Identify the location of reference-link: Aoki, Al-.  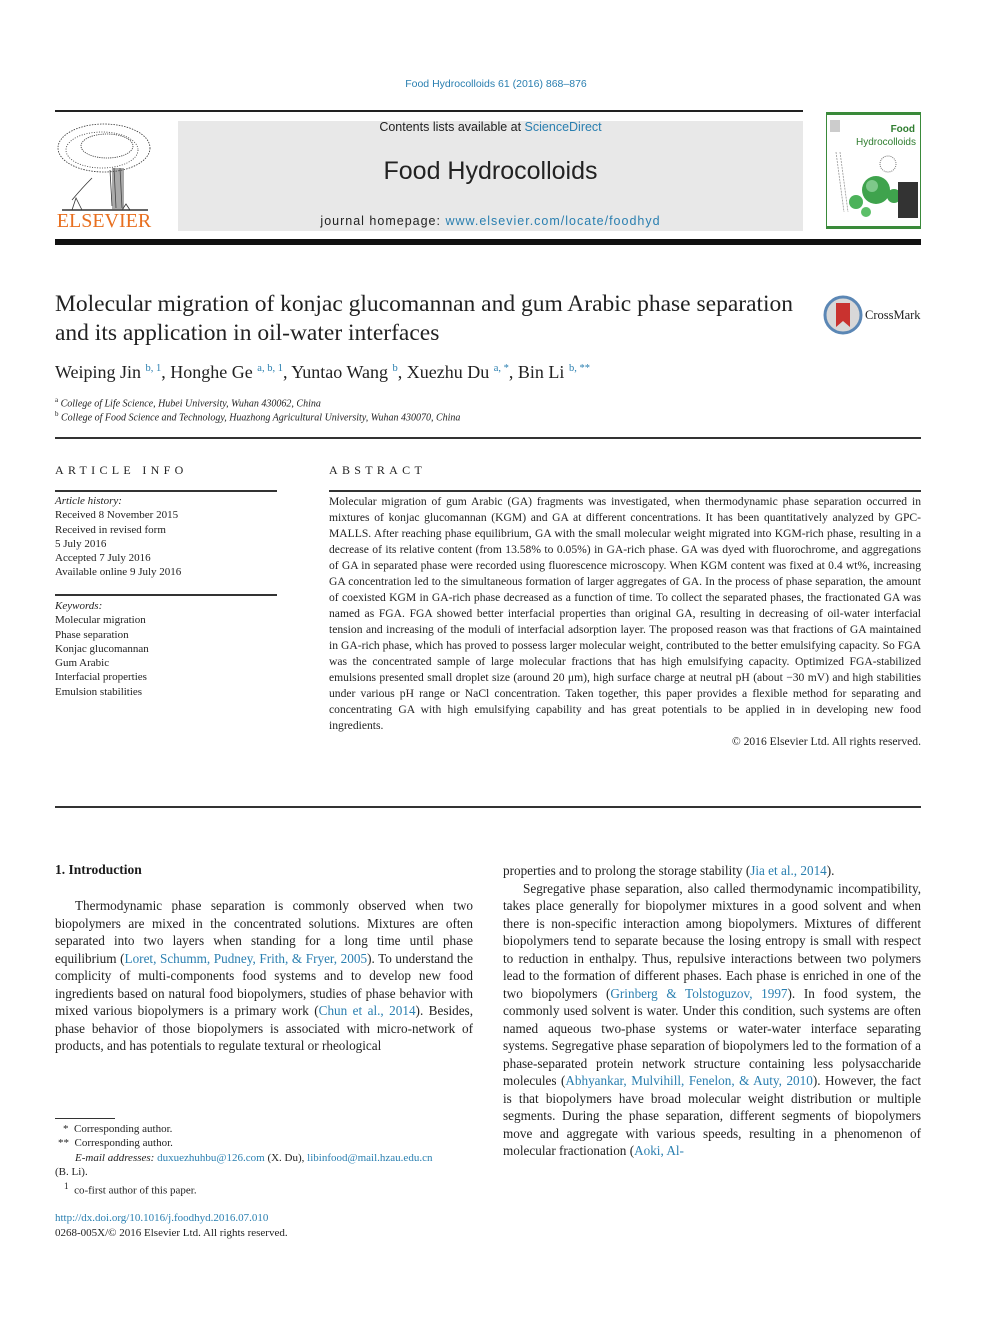
(659, 1150).